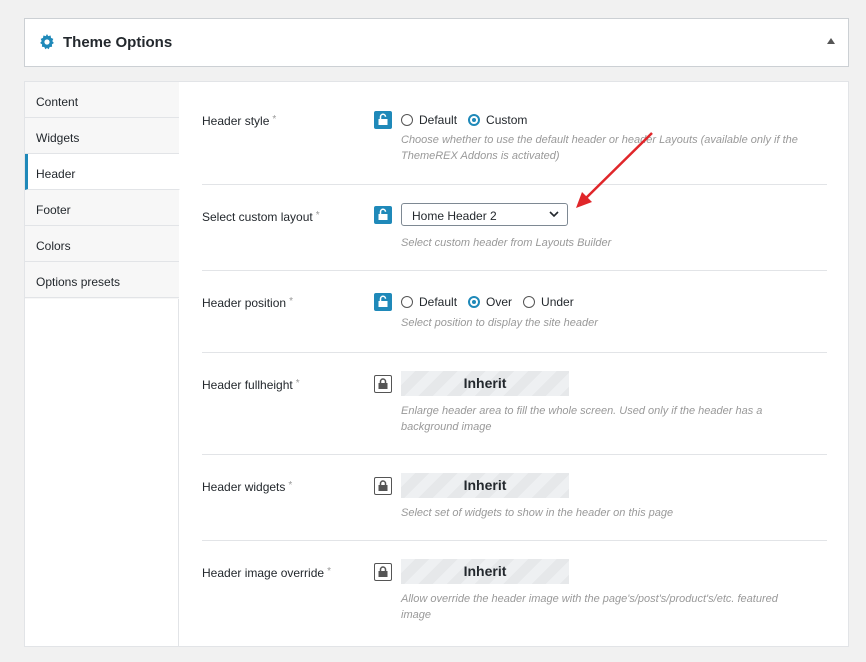  I want to click on header-position-label: Header position *, so click(247, 303).